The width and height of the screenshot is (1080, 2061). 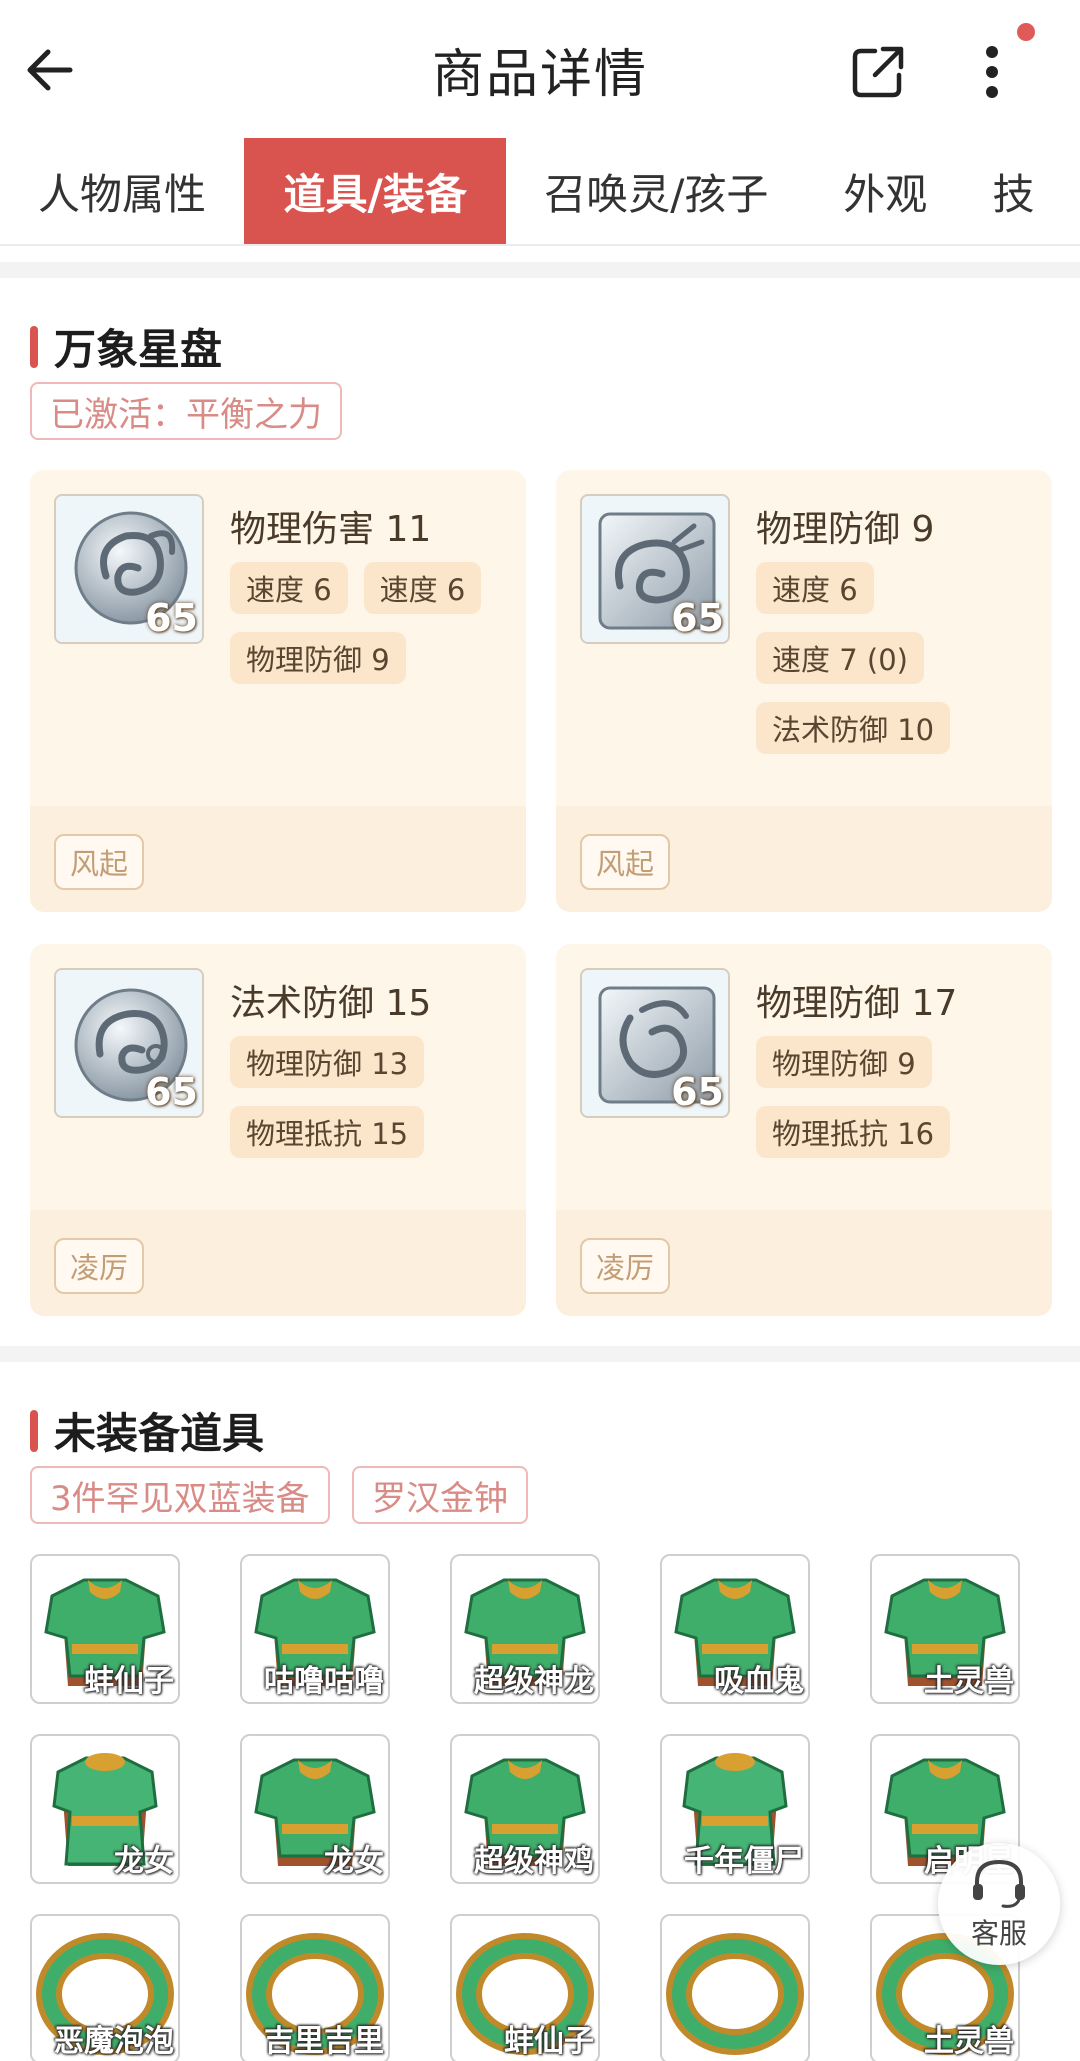 I want to click on sub-attribute-chip: 物理抵抗 16, so click(x=853, y=1132).